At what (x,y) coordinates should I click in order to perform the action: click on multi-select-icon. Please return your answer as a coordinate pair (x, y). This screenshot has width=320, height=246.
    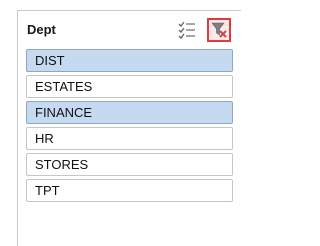
    Looking at the image, I should click on (186, 30).